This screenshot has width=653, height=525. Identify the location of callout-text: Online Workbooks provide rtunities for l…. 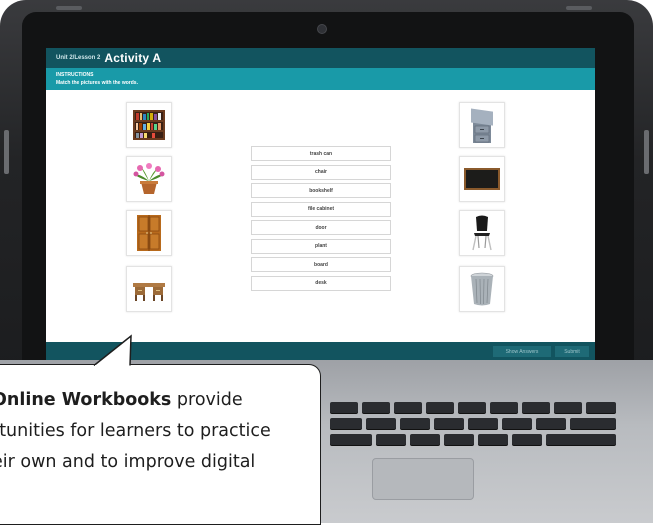
(160, 431).